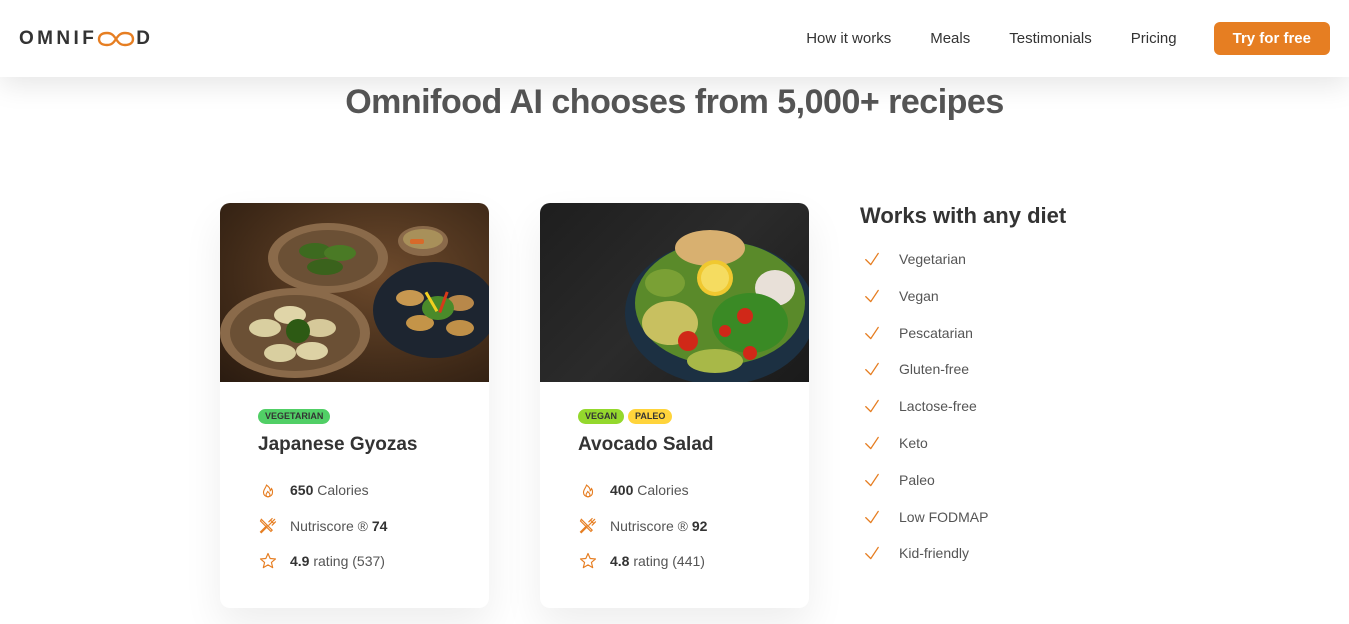 The width and height of the screenshot is (1349, 624). Describe the element at coordinates (354, 292) in the screenshot. I see `meal-image-gyozas` at that location.